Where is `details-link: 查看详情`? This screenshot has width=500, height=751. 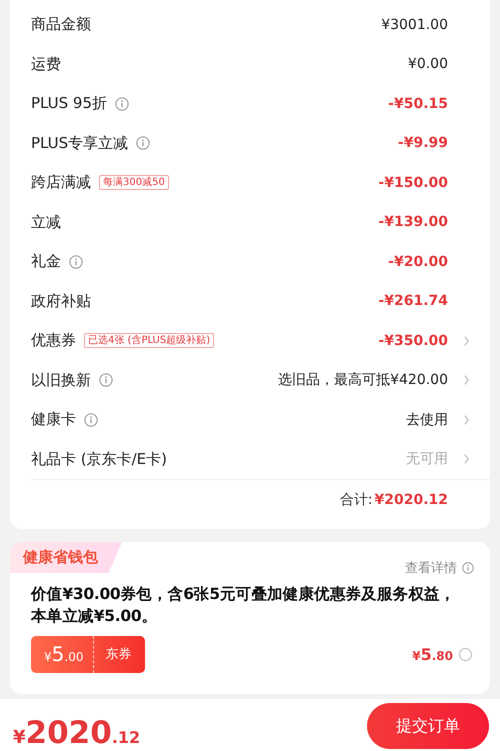
details-link: 查看详情 is located at coordinates (431, 568).